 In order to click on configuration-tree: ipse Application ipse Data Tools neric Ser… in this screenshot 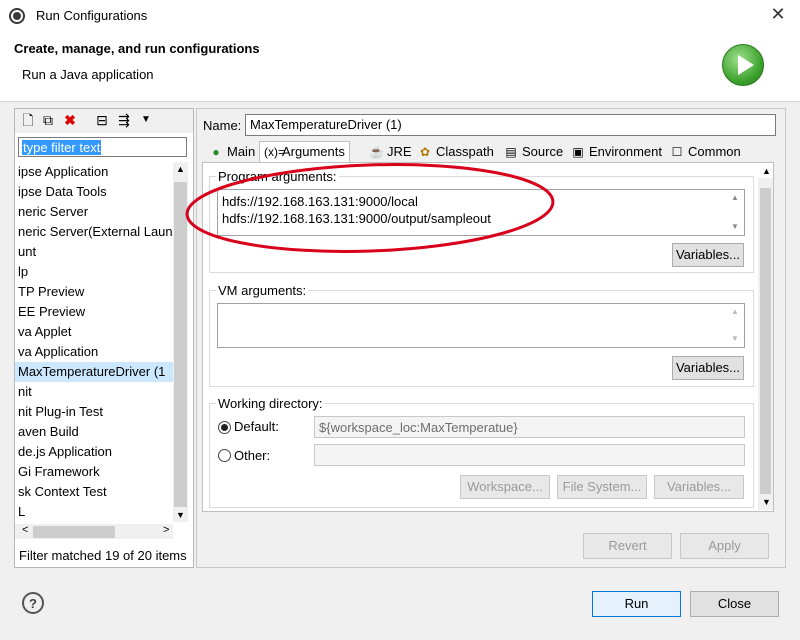, I will do `click(94, 342)`.